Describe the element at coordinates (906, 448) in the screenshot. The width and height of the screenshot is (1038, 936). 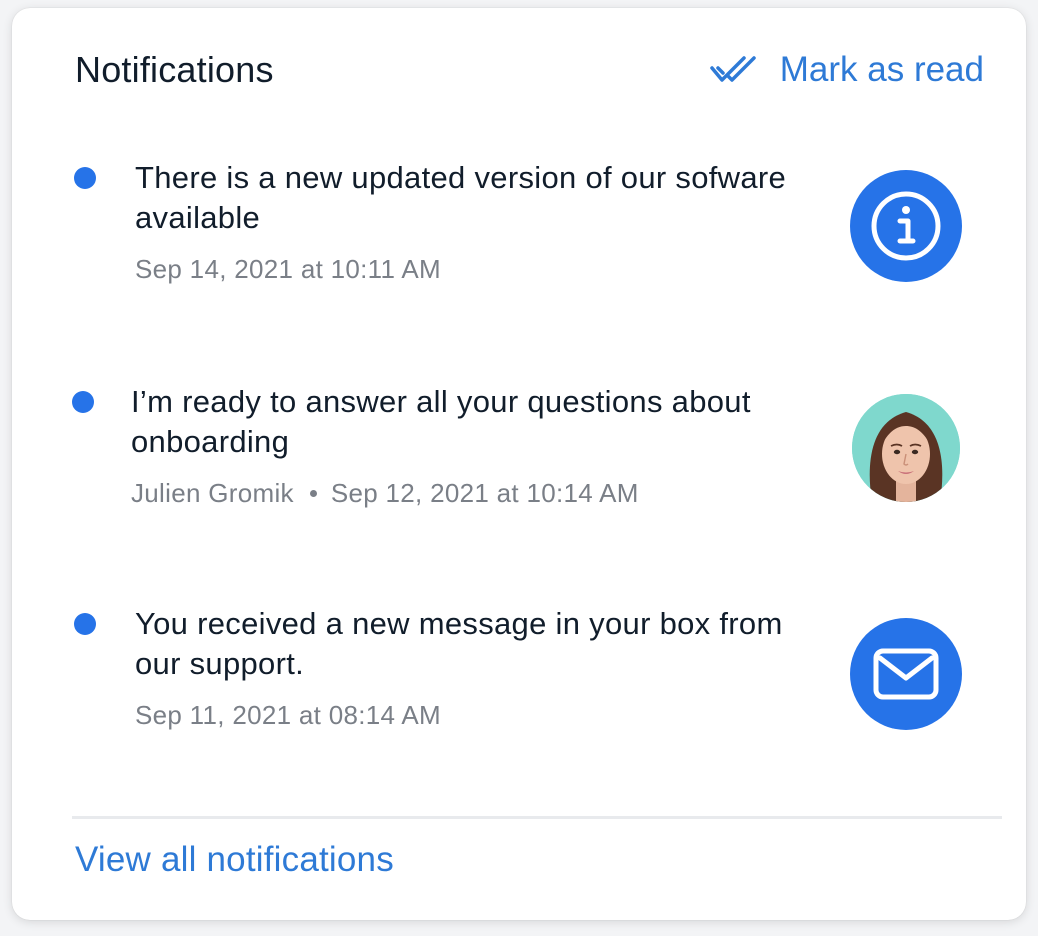
I see `avatar` at that location.